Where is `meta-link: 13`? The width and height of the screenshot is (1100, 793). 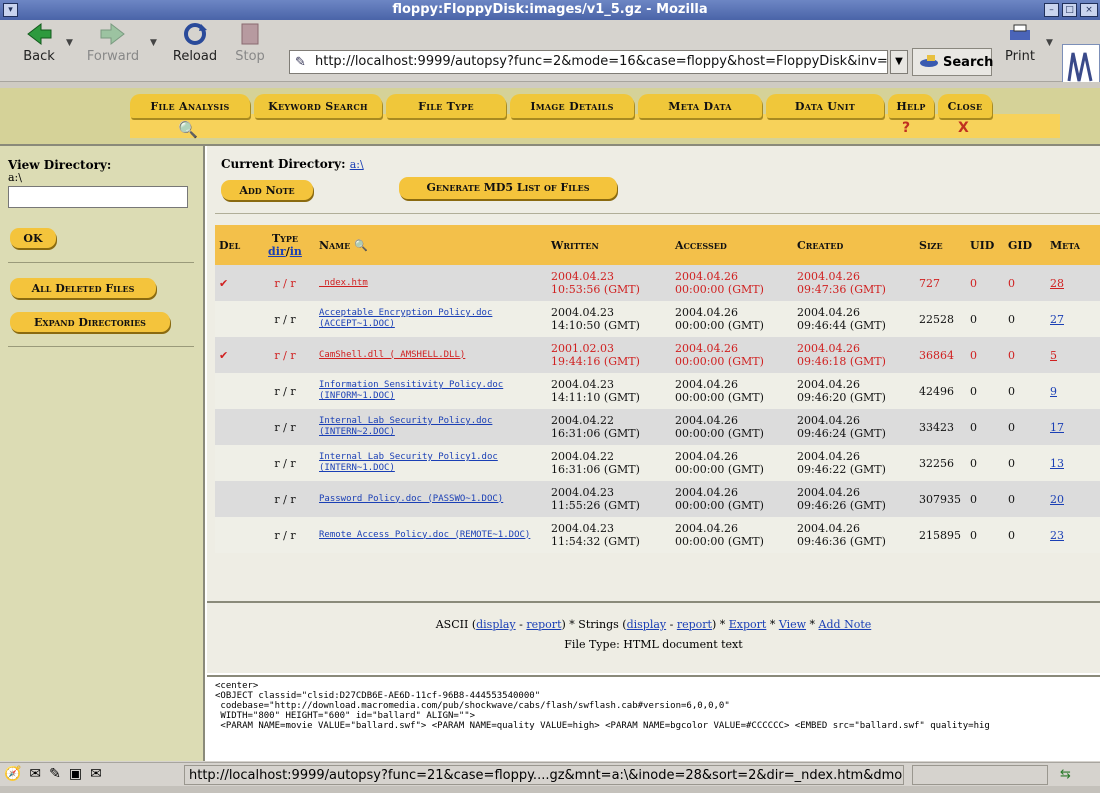 meta-link: 13 is located at coordinates (1057, 463).